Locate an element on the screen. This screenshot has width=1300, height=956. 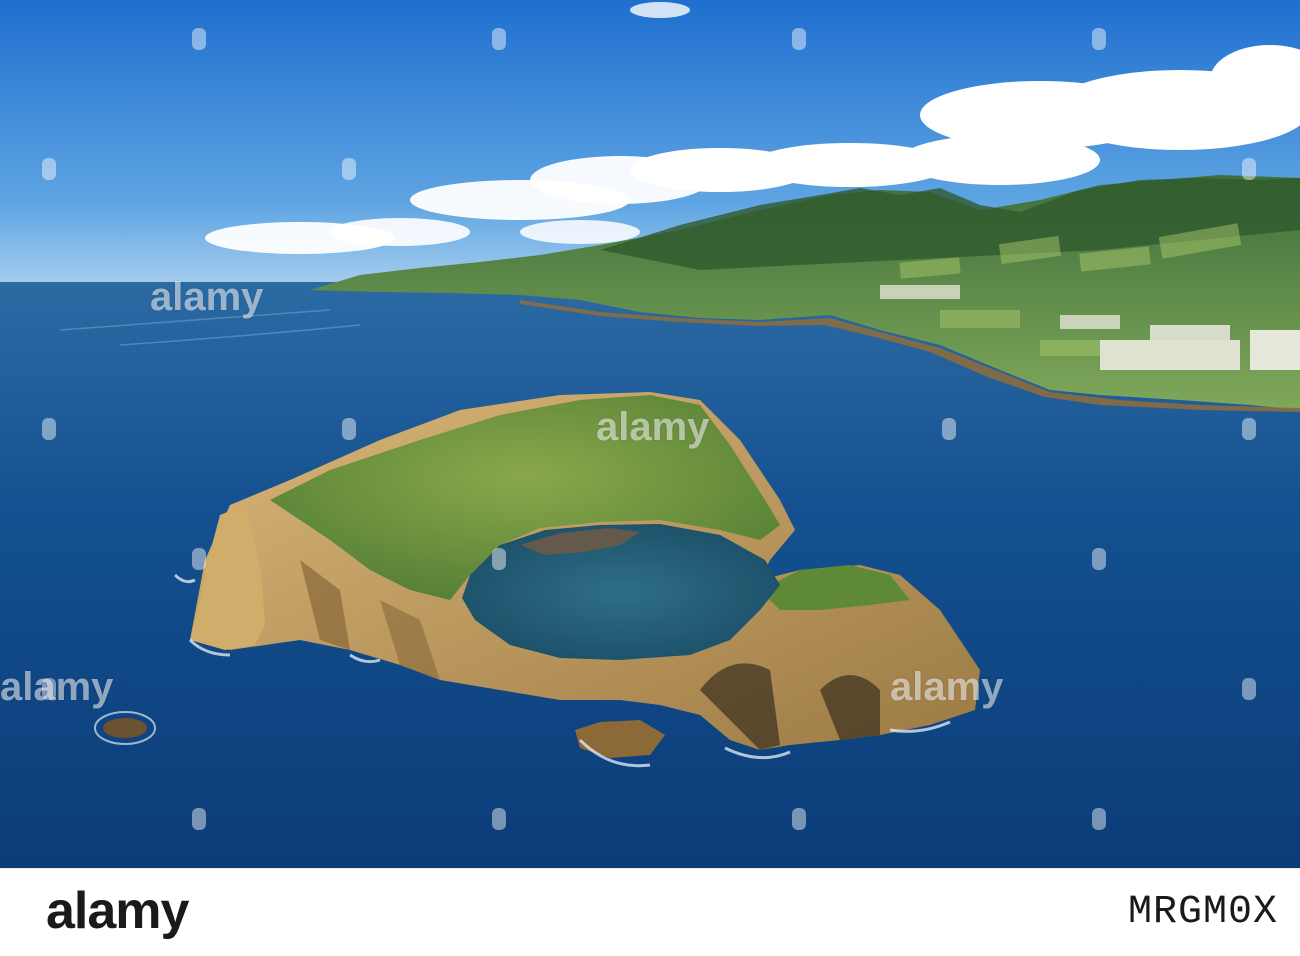
watermark-footer: alamy MRGM0X is located at coordinates (650, 912).